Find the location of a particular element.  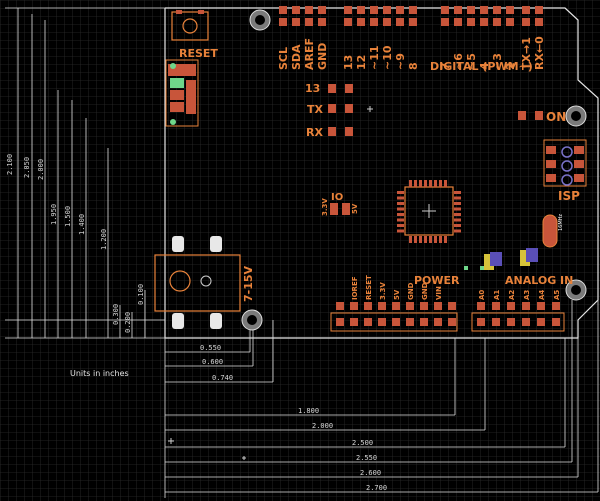

reset-label: RESET is located at coordinates (198, 53).